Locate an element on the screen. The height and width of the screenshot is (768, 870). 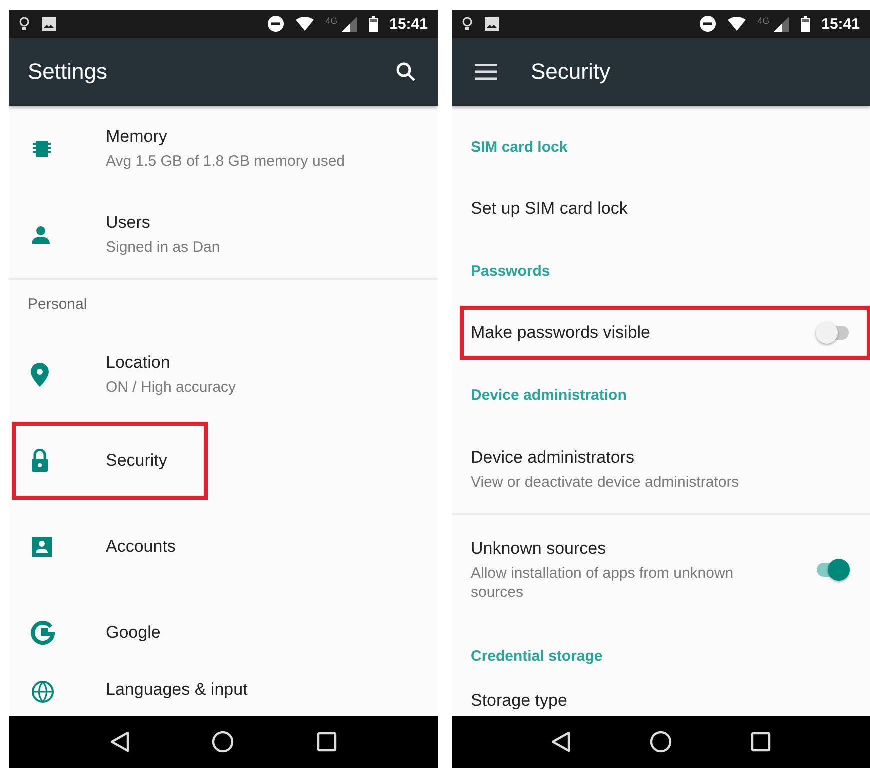
menu-icon is located at coordinates (486, 72).